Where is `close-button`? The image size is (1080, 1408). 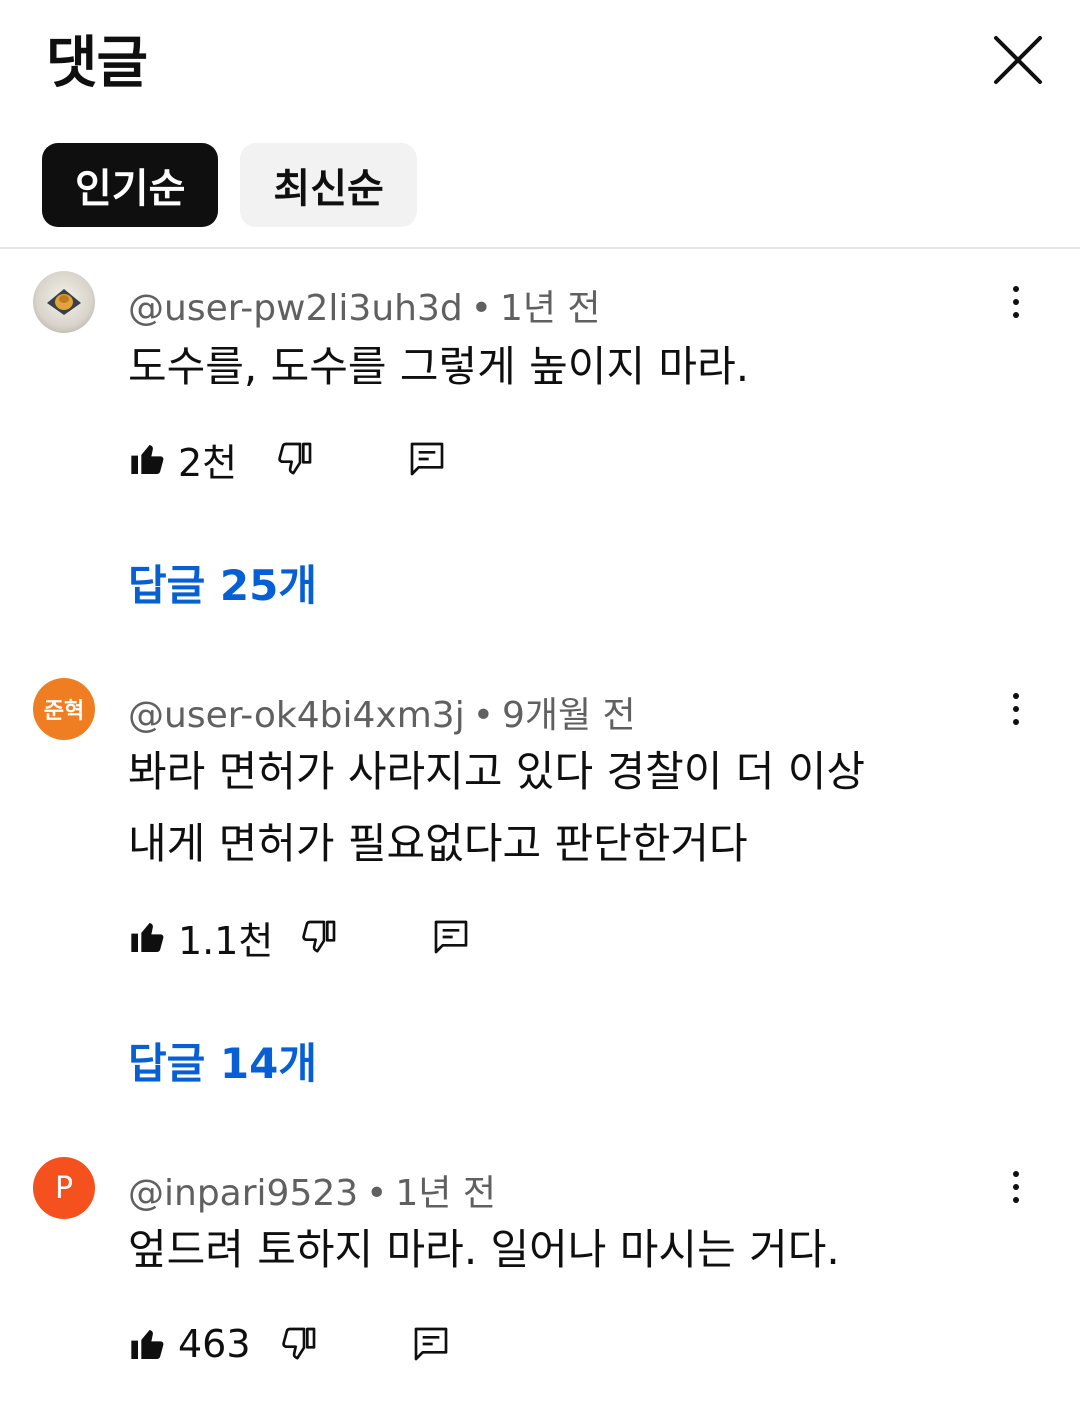 close-button is located at coordinates (1018, 60).